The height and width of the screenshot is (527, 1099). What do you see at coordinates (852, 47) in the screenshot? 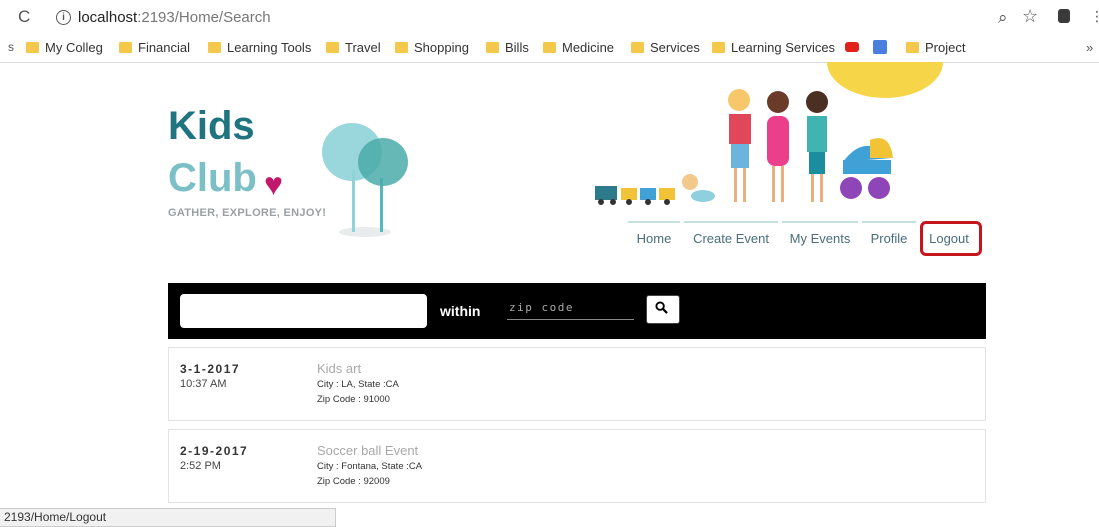
I see `youtube-icon` at bounding box center [852, 47].